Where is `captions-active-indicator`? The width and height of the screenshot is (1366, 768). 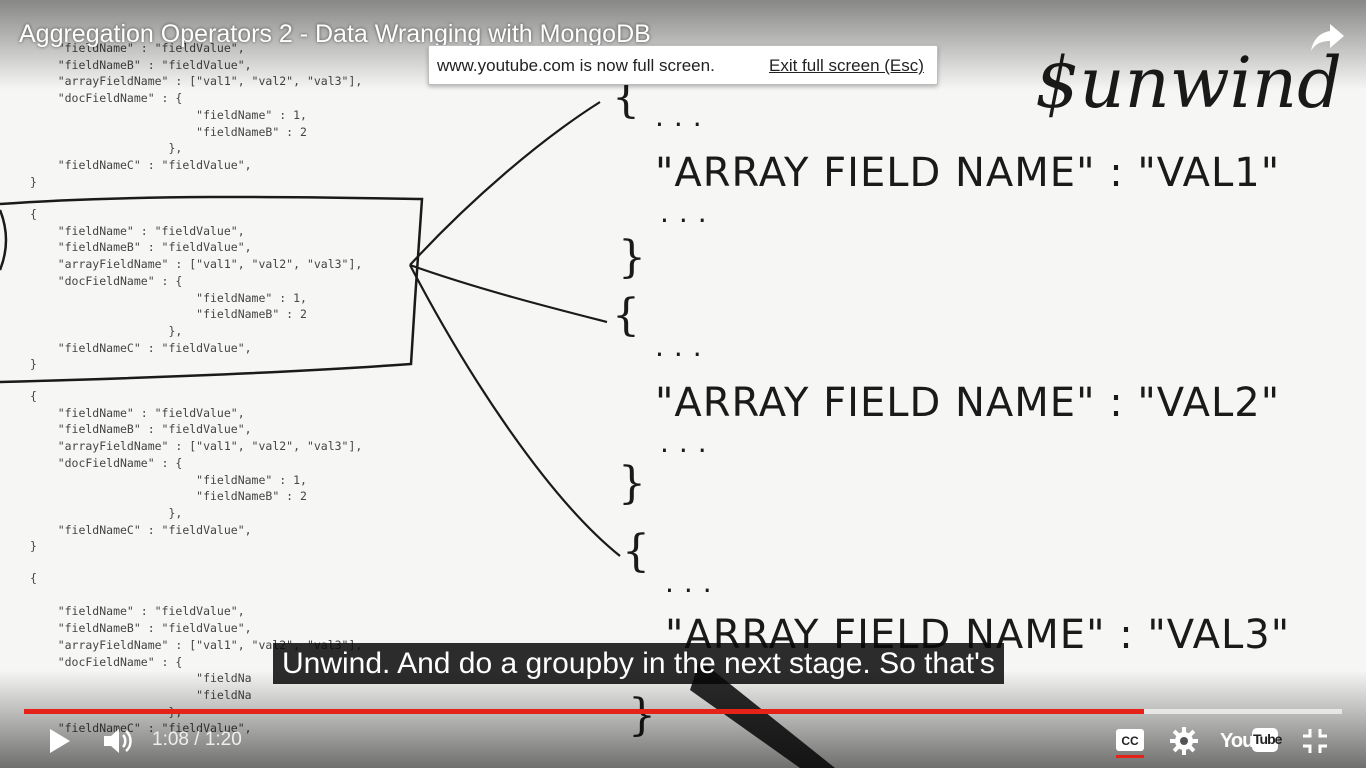 captions-active-indicator is located at coordinates (1130, 756).